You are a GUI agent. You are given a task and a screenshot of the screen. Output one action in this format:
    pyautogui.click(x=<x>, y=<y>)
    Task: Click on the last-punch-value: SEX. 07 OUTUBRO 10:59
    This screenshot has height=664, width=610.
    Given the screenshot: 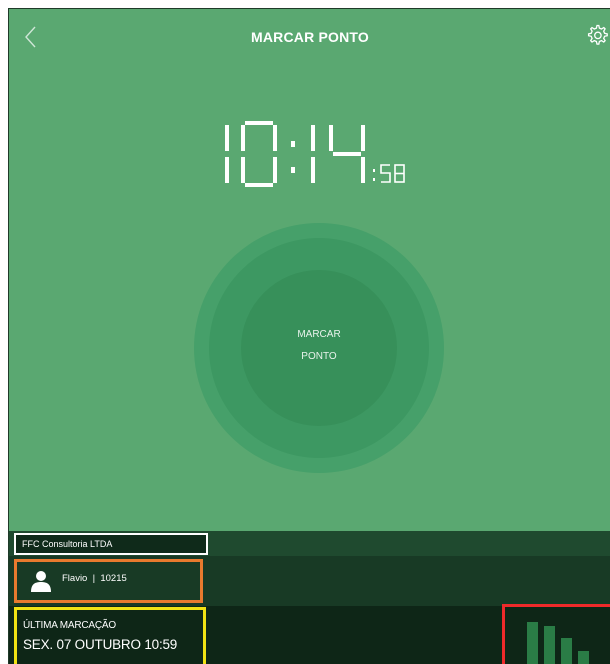 What is the action you would take?
    pyautogui.click(x=100, y=644)
    